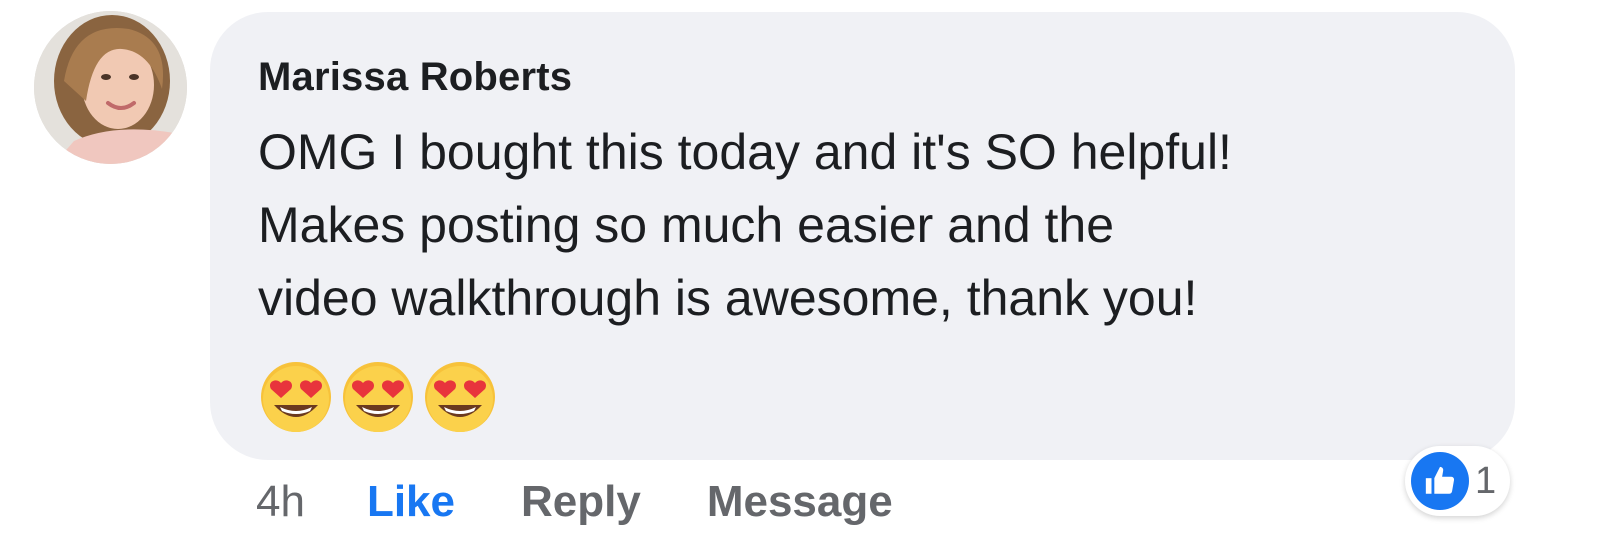 The width and height of the screenshot is (1600, 551). What do you see at coordinates (866, 397) in the screenshot?
I see `emoji-row` at bounding box center [866, 397].